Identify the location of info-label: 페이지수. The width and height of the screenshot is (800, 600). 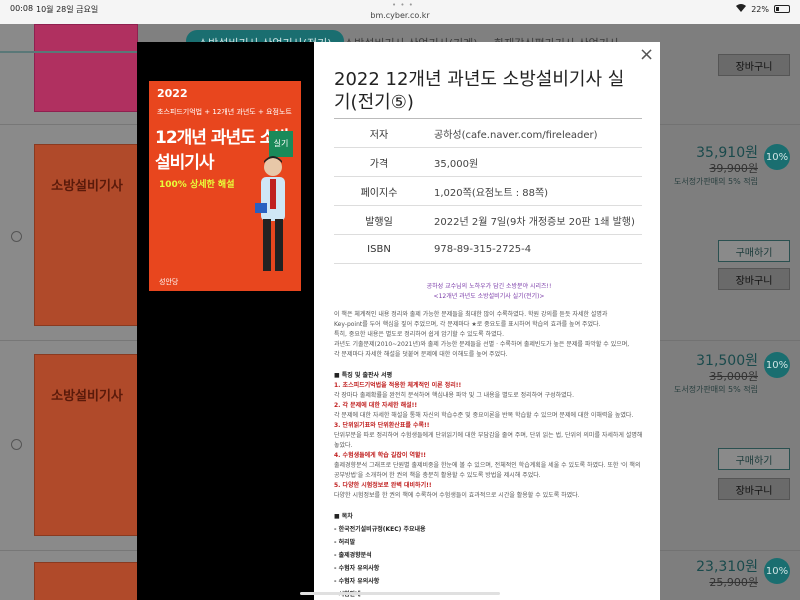
(379, 193).